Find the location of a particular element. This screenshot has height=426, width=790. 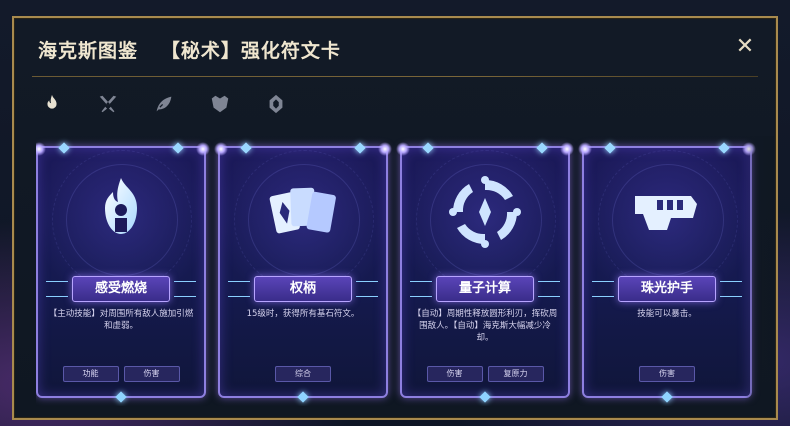

tag-list: 功能 伤害 is located at coordinates (121, 374).